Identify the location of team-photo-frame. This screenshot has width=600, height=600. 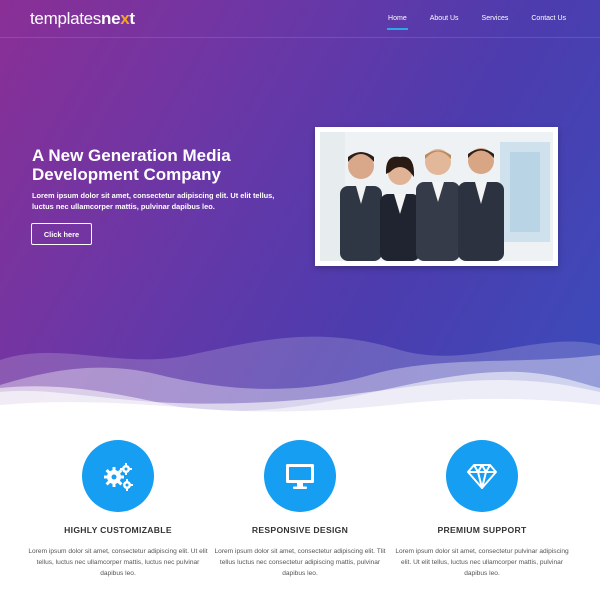
(436, 196).